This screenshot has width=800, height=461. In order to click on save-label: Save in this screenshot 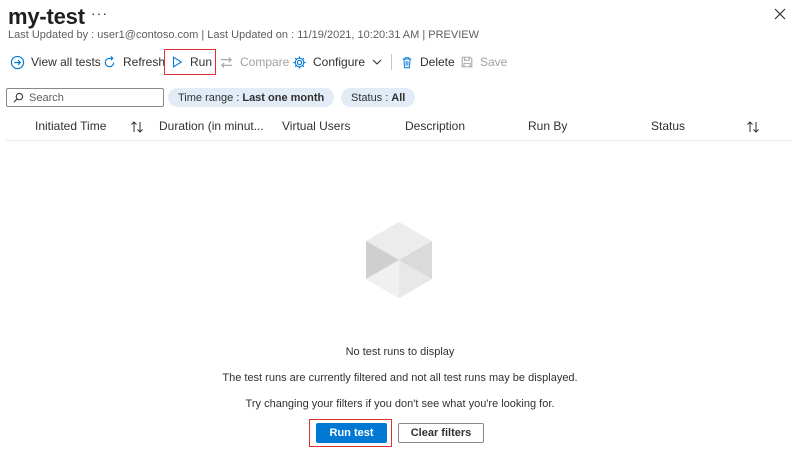, I will do `click(494, 62)`.